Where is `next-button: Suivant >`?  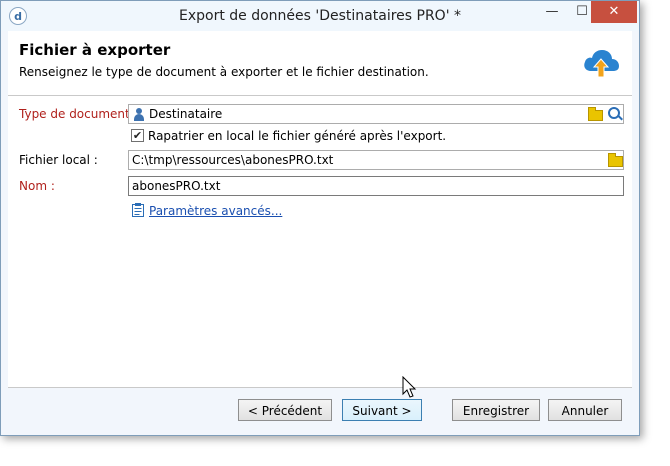
next-button: Suivant > is located at coordinates (382, 410).